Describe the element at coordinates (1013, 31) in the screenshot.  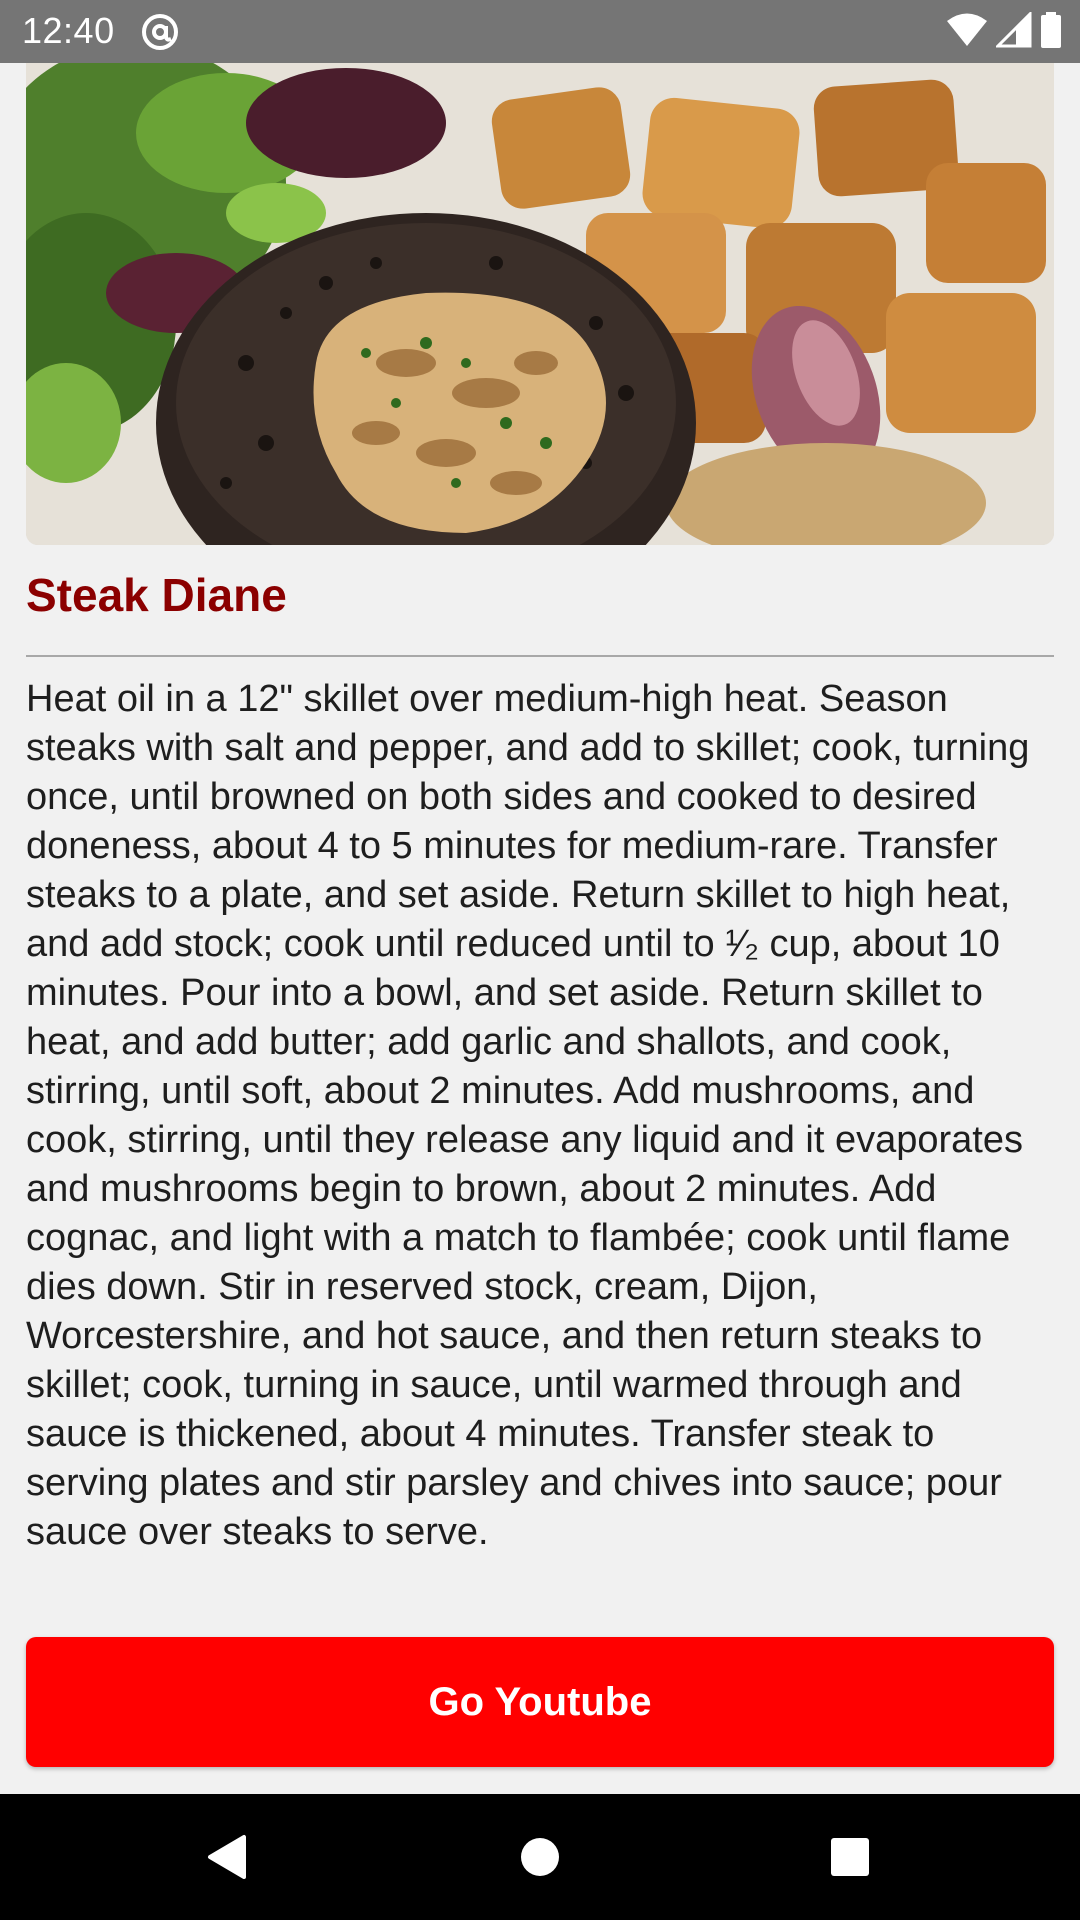
I see `cell-signal-icon` at that location.